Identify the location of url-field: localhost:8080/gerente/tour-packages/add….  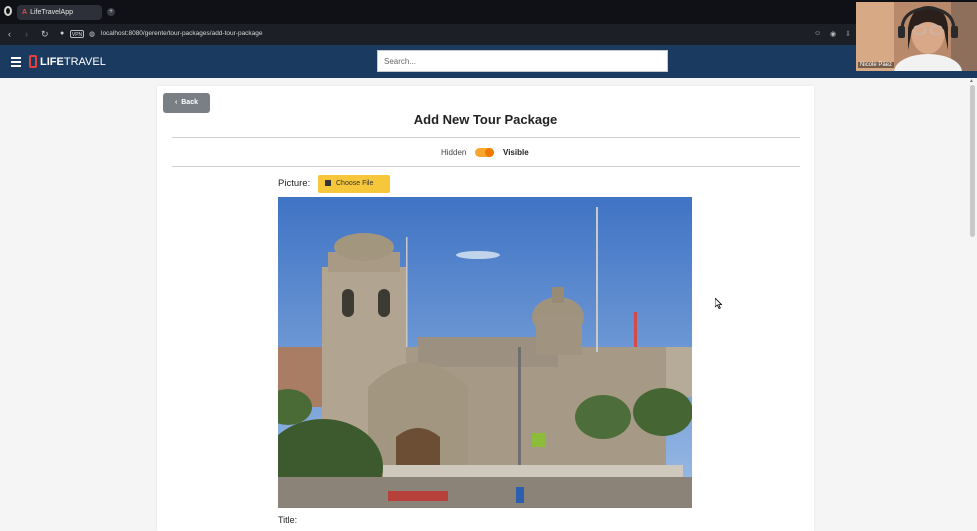
(182, 33).